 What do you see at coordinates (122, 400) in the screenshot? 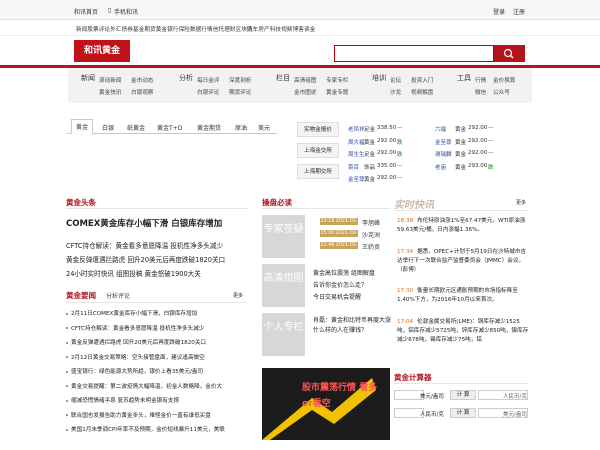
I see `news-item: 缩减恐慌情绪乎息 复苏趋势未明金银有支撑` at bounding box center [122, 400].